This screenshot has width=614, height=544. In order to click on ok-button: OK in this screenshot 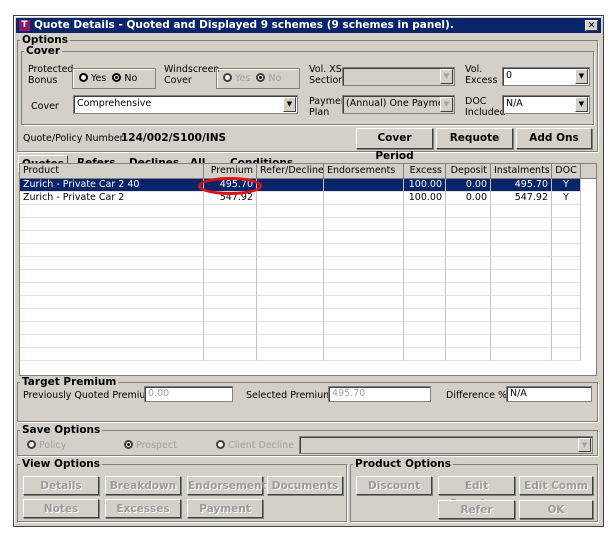, I will do `click(556, 509)`.